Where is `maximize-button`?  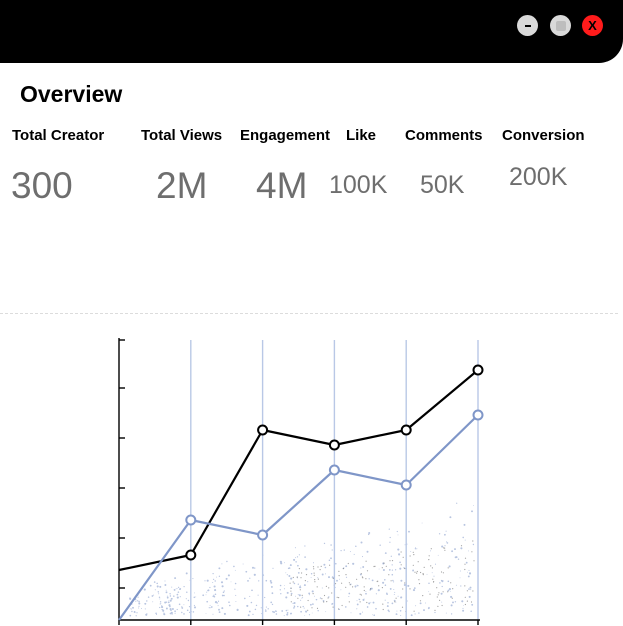 maximize-button is located at coordinates (560, 25).